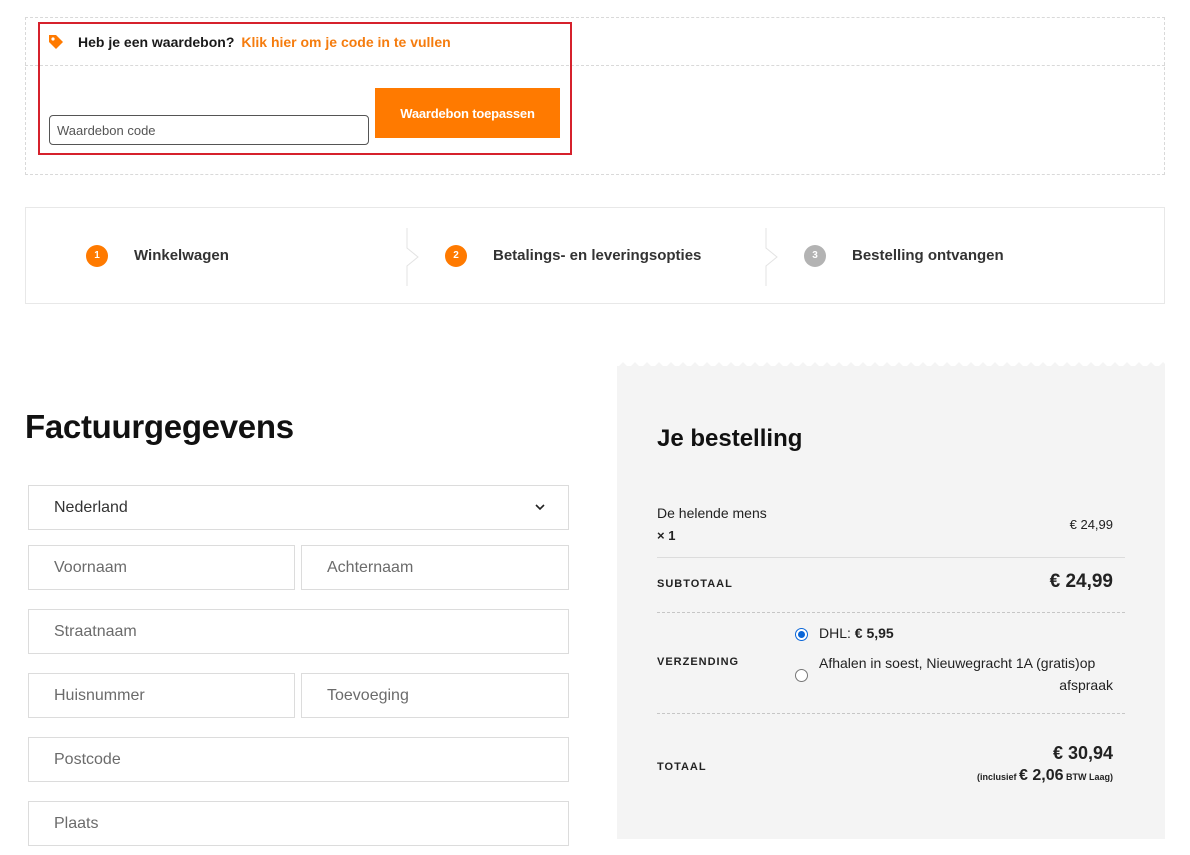 The image size is (1190, 855). Describe the element at coordinates (540, 507) in the screenshot. I see `chevron-down-icon` at that location.